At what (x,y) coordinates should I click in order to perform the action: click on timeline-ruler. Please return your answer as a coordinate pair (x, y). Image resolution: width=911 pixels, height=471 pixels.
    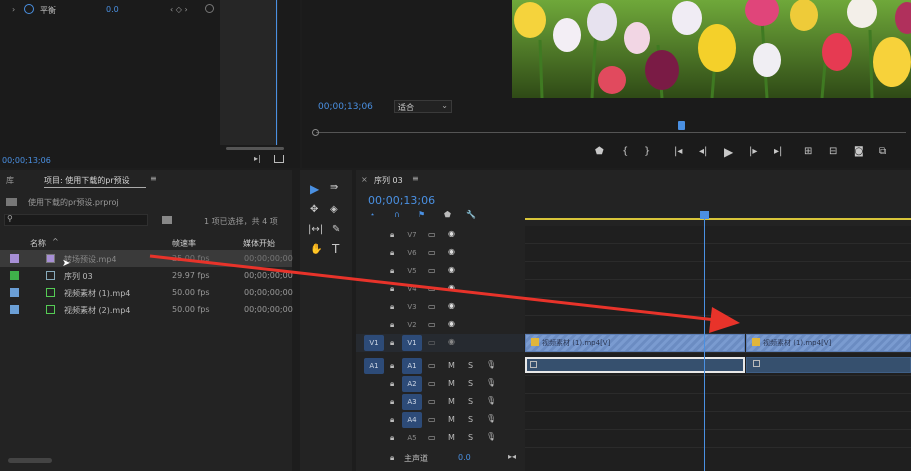
    Looking at the image, I should click on (718, 215).